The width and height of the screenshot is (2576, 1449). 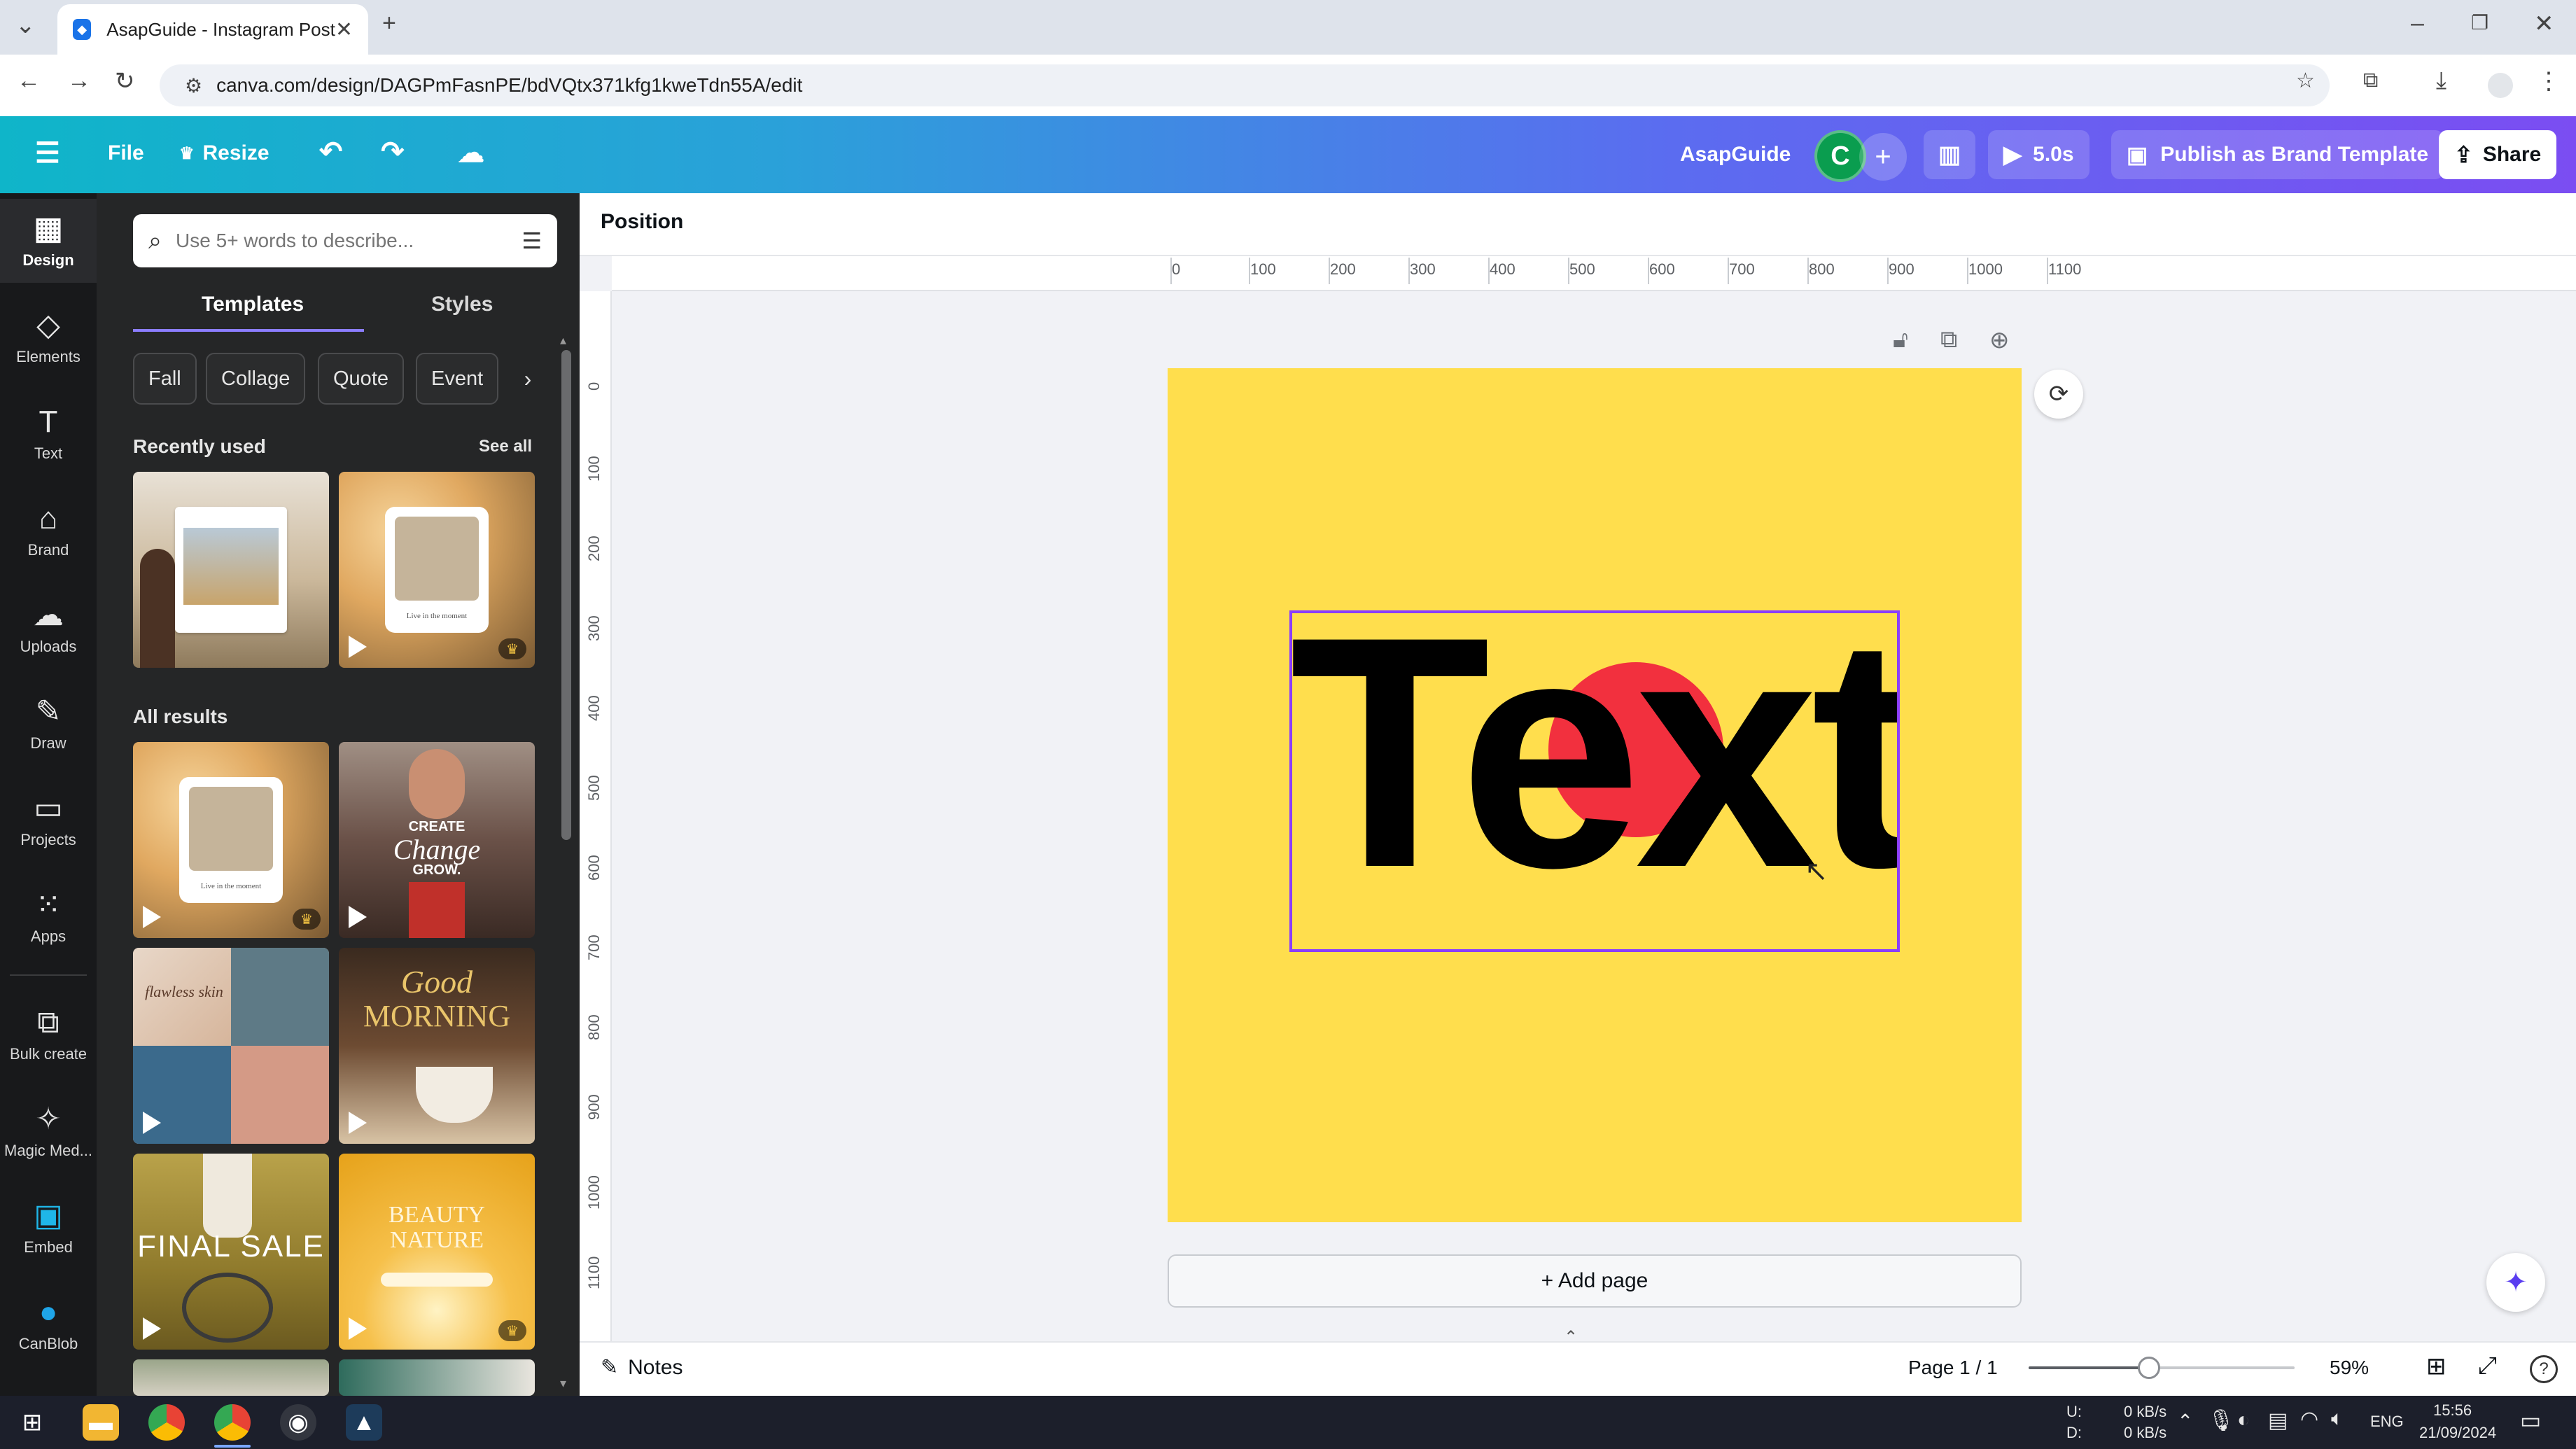 I want to click on new-tab-icon: +, so click(x=389, y=23).